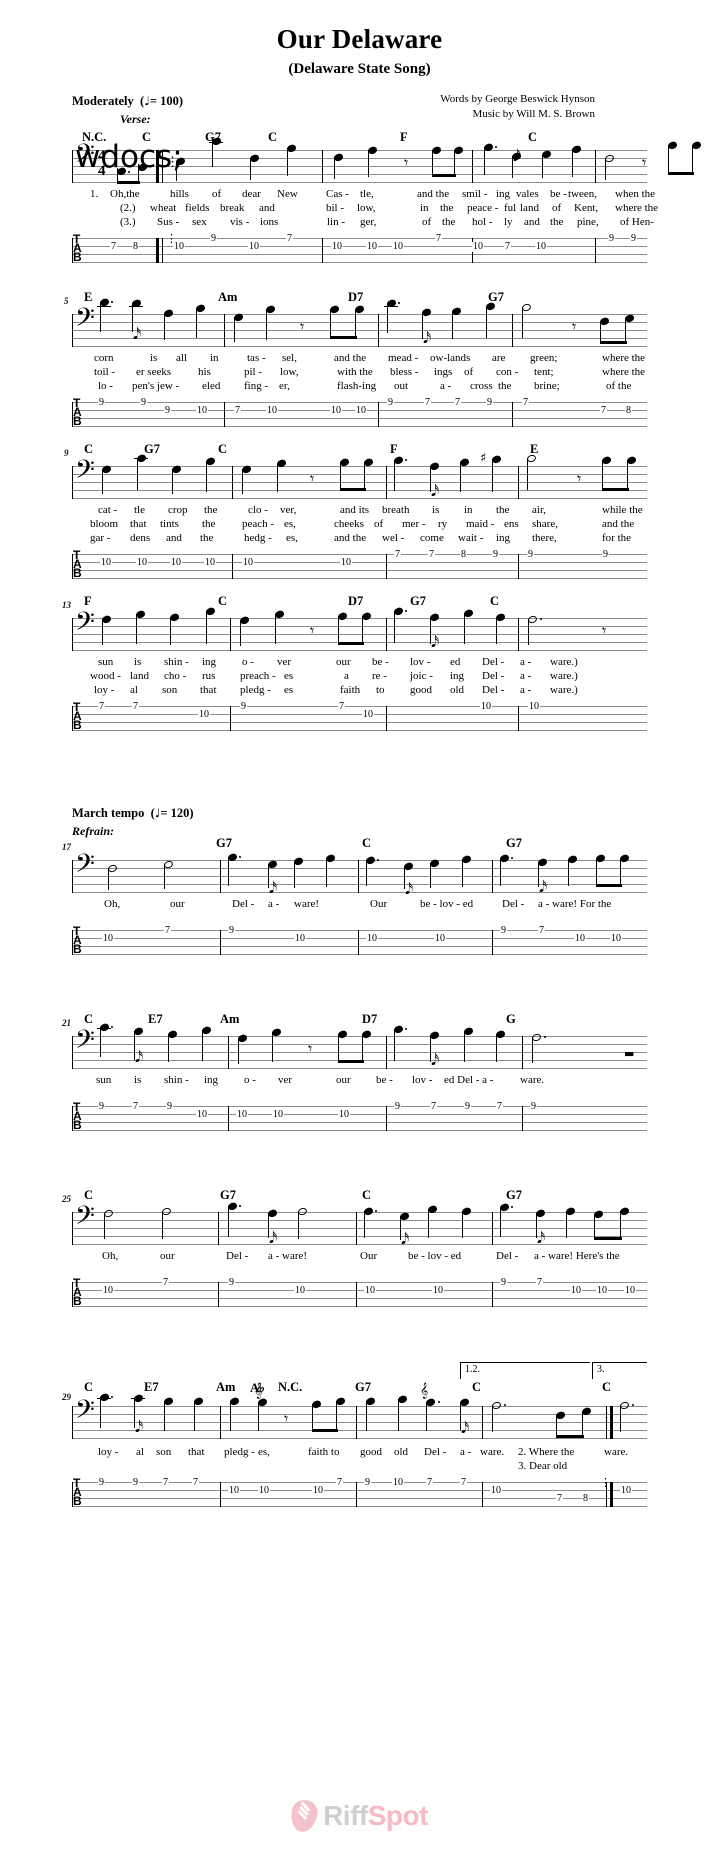 This screenshot has height=1860, width=719. Describe the element at coordinates (103, 101) in the screenshot. I see `tempo-text: Moderately` at that location.